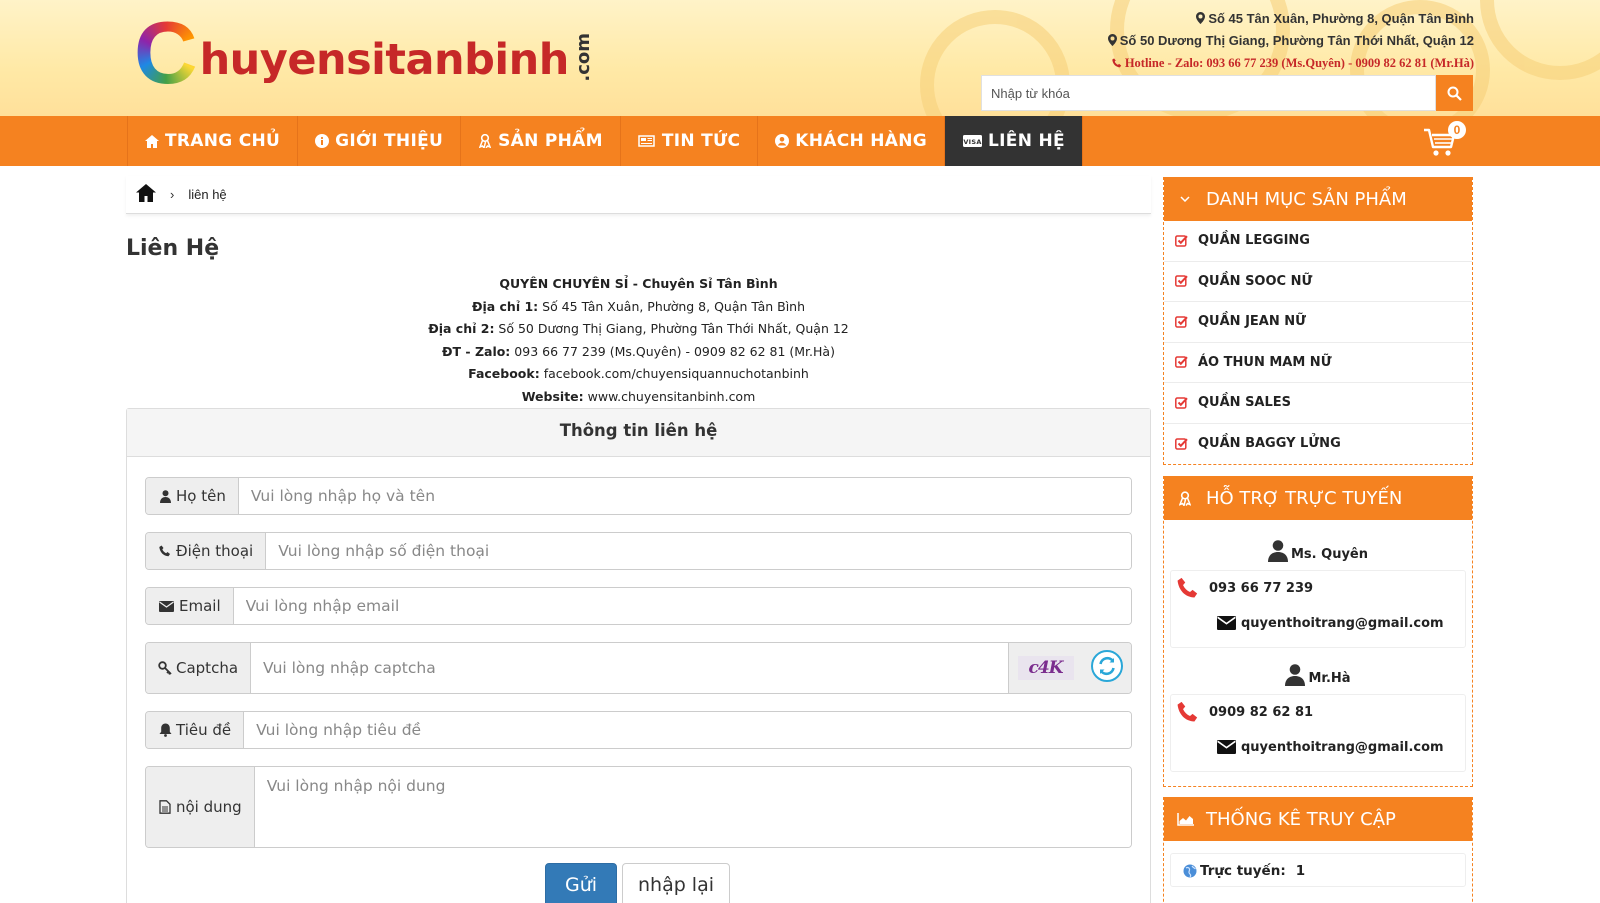 This screenshot has width=1600, height=903. Describe the element at coordinates (647, 141) in the screenshot. I see `newspaper-icon` at that location.